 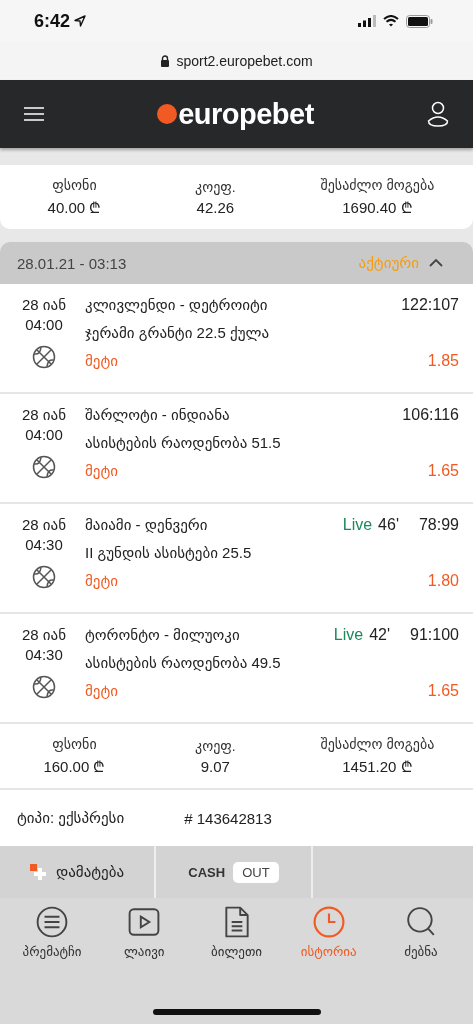 I want to click on clock-time: 6:42, so click(x=52, y=21).